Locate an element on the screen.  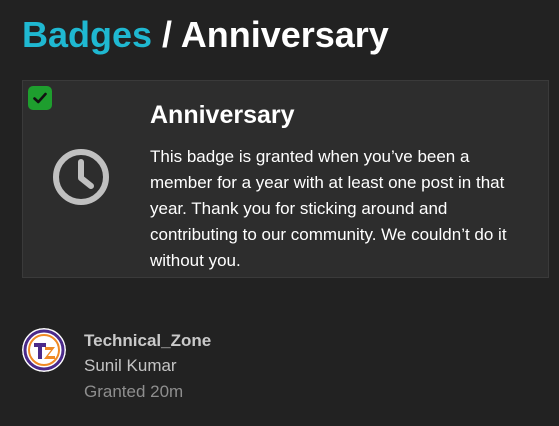
clock-icon is located at coordinates (81, 177).